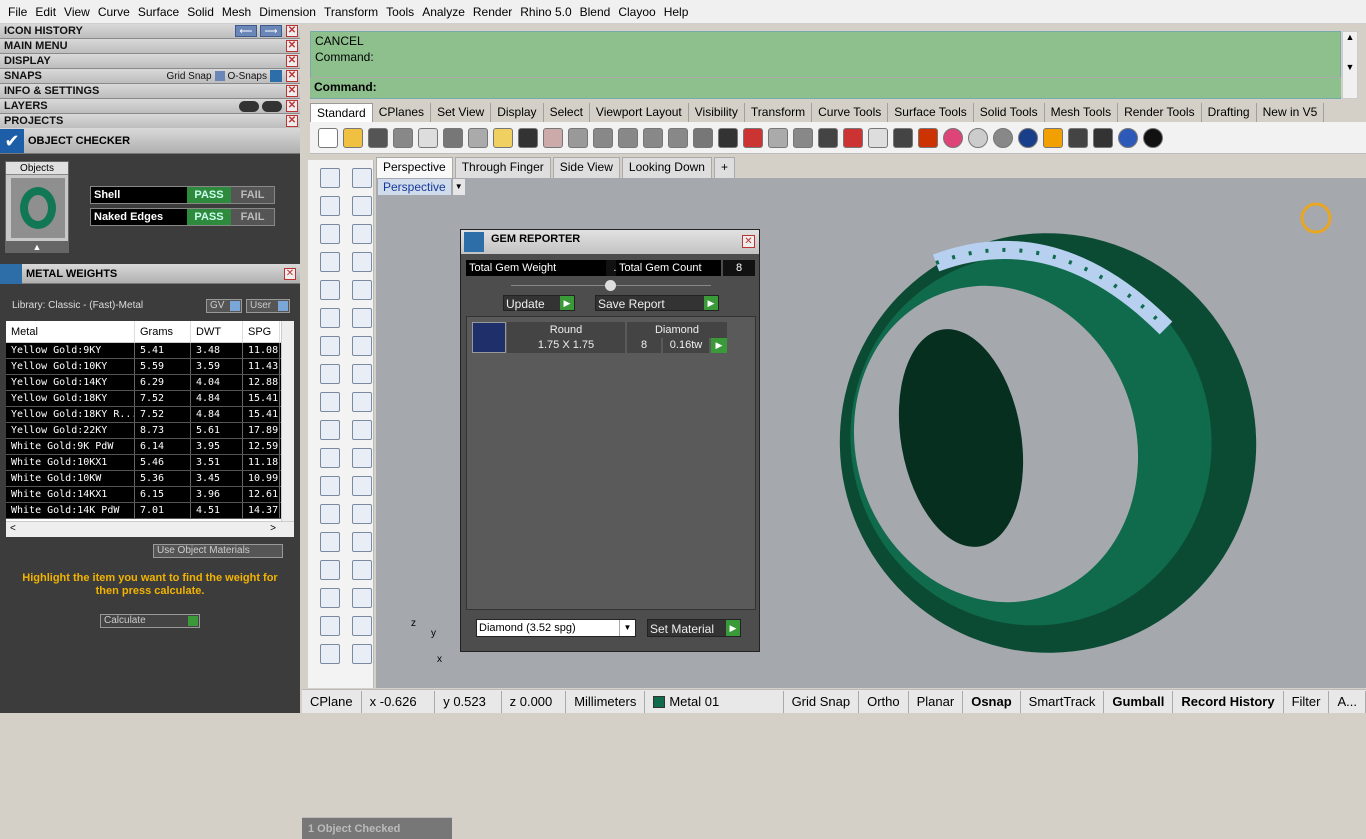  I want to click on lock-icon, so click(828, 137).